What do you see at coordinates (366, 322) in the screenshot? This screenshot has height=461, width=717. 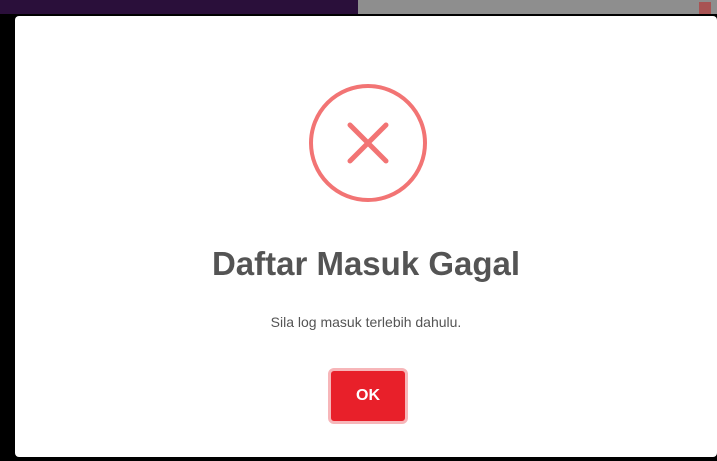 I see `dialog-message: Sila log masuk terlebih dahulu.` at bounding box center [366, 322].